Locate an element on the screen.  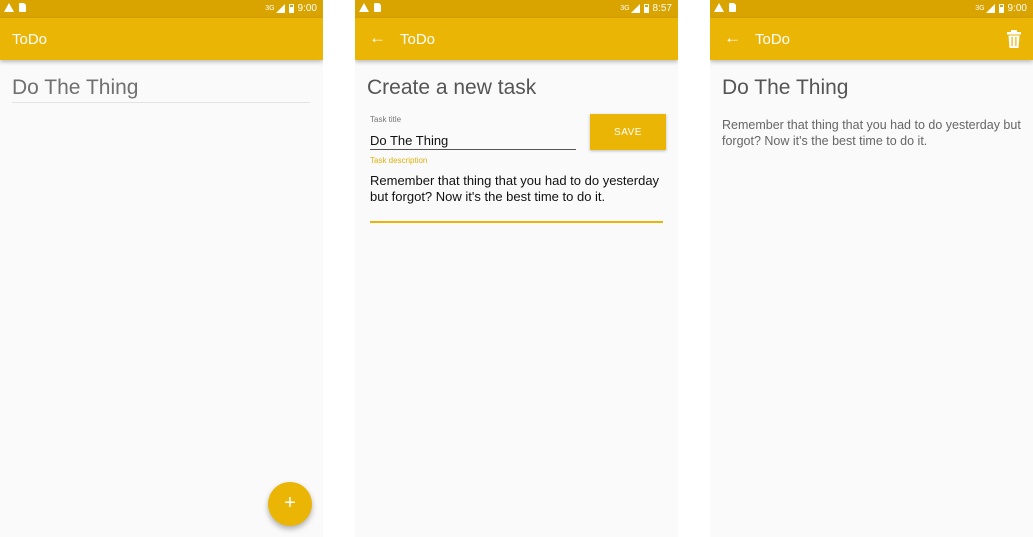
task-description-label: Task description is located at coordinates (399, 160).